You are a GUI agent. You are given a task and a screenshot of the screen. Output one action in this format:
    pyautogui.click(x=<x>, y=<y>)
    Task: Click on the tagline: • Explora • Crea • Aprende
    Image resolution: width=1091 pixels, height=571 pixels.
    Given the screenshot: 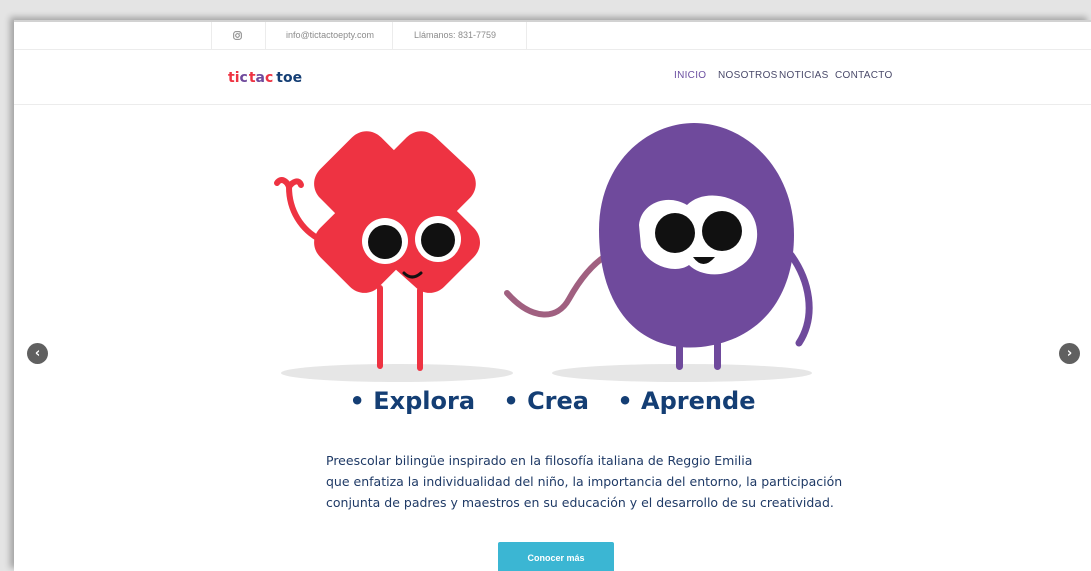 What is the action you would take?
    pyautogui.click(x=552, y=401)
    